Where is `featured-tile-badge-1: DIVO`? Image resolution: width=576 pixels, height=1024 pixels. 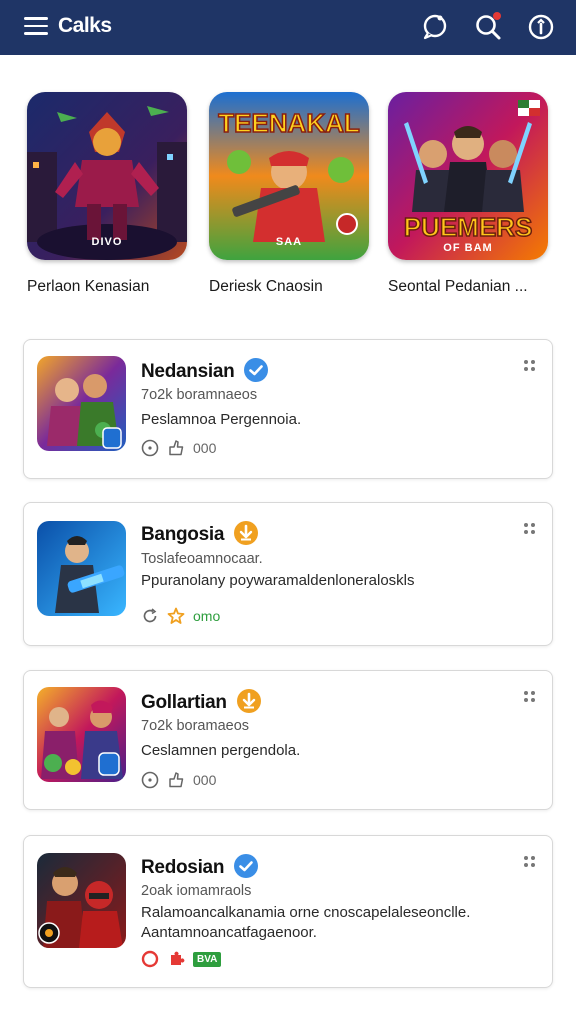 featured-tile-badge-1: DIVO is located at coordinates (107, 242).